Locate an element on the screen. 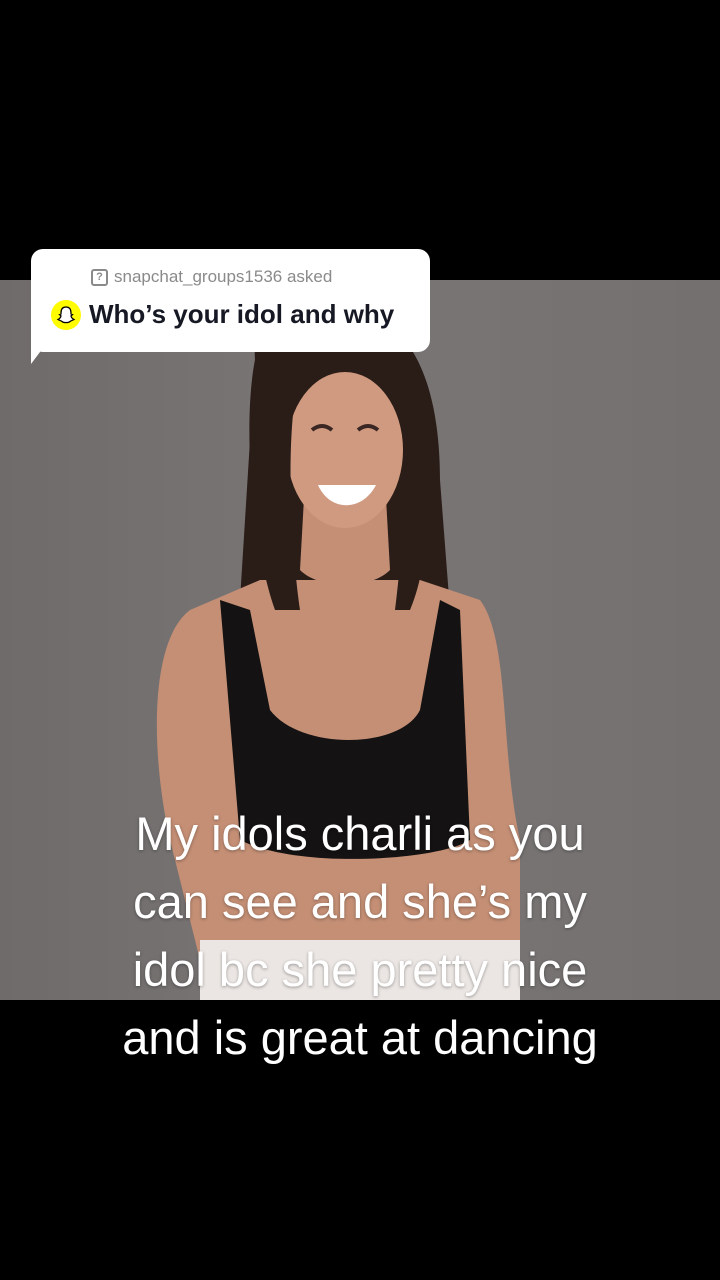  question-row: Who’s your idol and why is located at coordinates (222, 314).